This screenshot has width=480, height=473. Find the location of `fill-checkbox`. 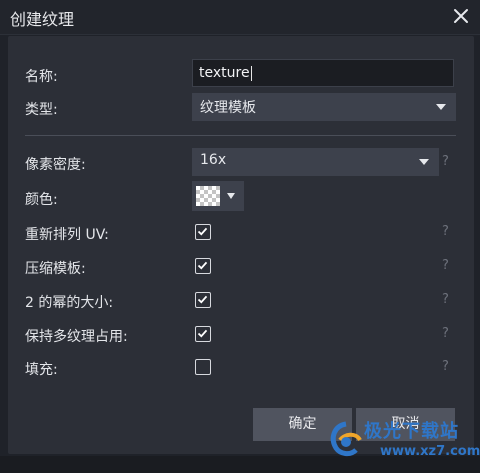

fill-checkbox is located at coordinates (203, 367).